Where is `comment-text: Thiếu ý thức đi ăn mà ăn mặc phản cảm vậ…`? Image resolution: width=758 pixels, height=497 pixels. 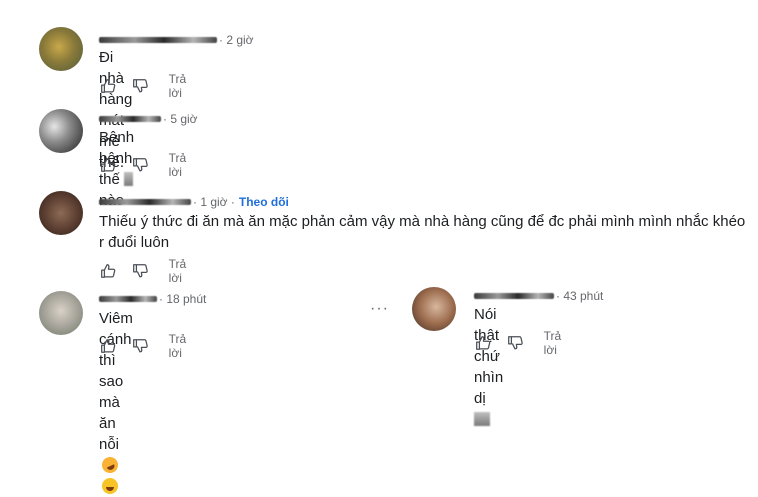
comment-text: Thiếu ý thức đi ăn mà ăn mặc phản cảm vậ… is located at coordinates (422, 232).